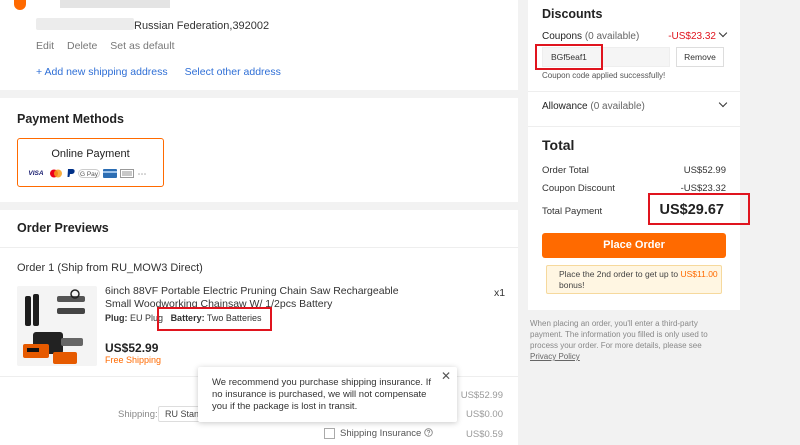 The image size is (800, 445). I want to click on more-icon, so click(142, 173).